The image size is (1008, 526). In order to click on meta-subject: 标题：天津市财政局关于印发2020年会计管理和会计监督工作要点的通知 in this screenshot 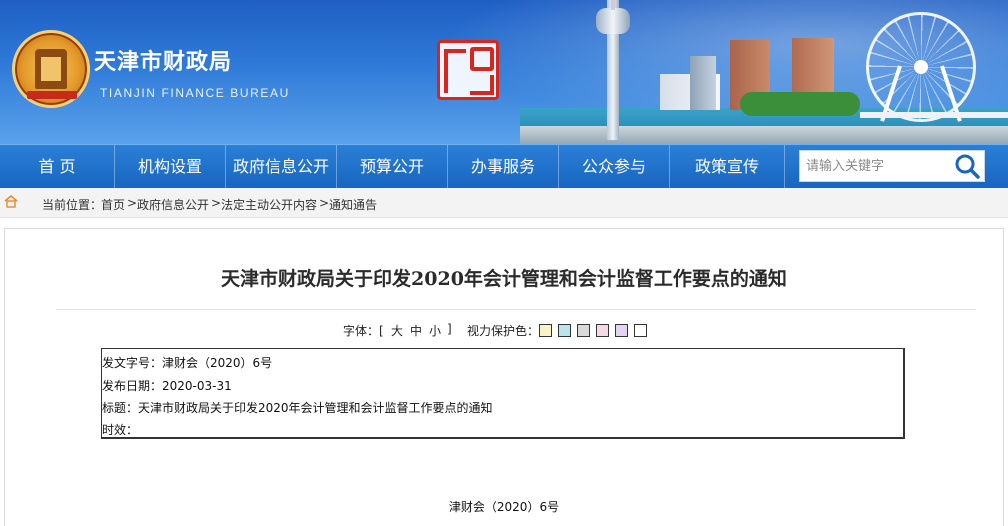, I will do `click(297, 407)`.